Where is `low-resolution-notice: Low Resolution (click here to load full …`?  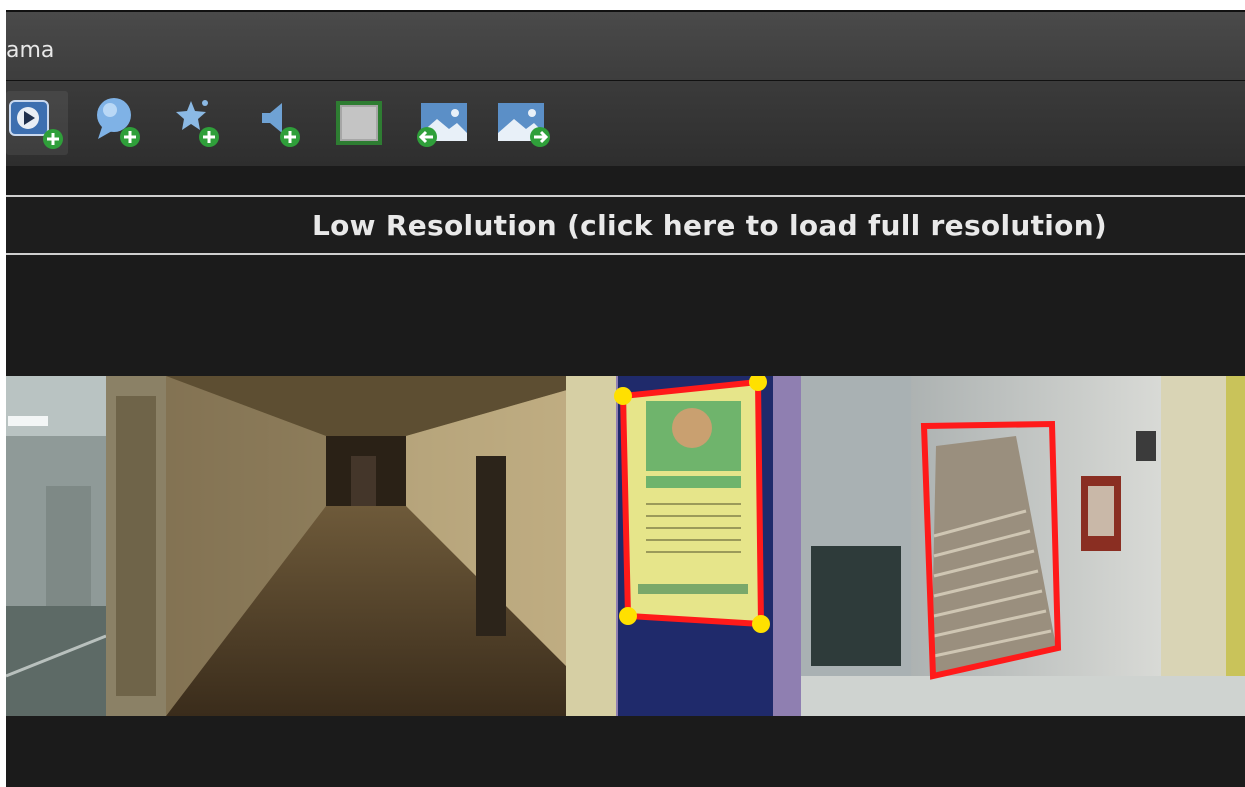 low-resolution-notice: Low Resolution (click here to load full … is located at coordinates (710, 225).